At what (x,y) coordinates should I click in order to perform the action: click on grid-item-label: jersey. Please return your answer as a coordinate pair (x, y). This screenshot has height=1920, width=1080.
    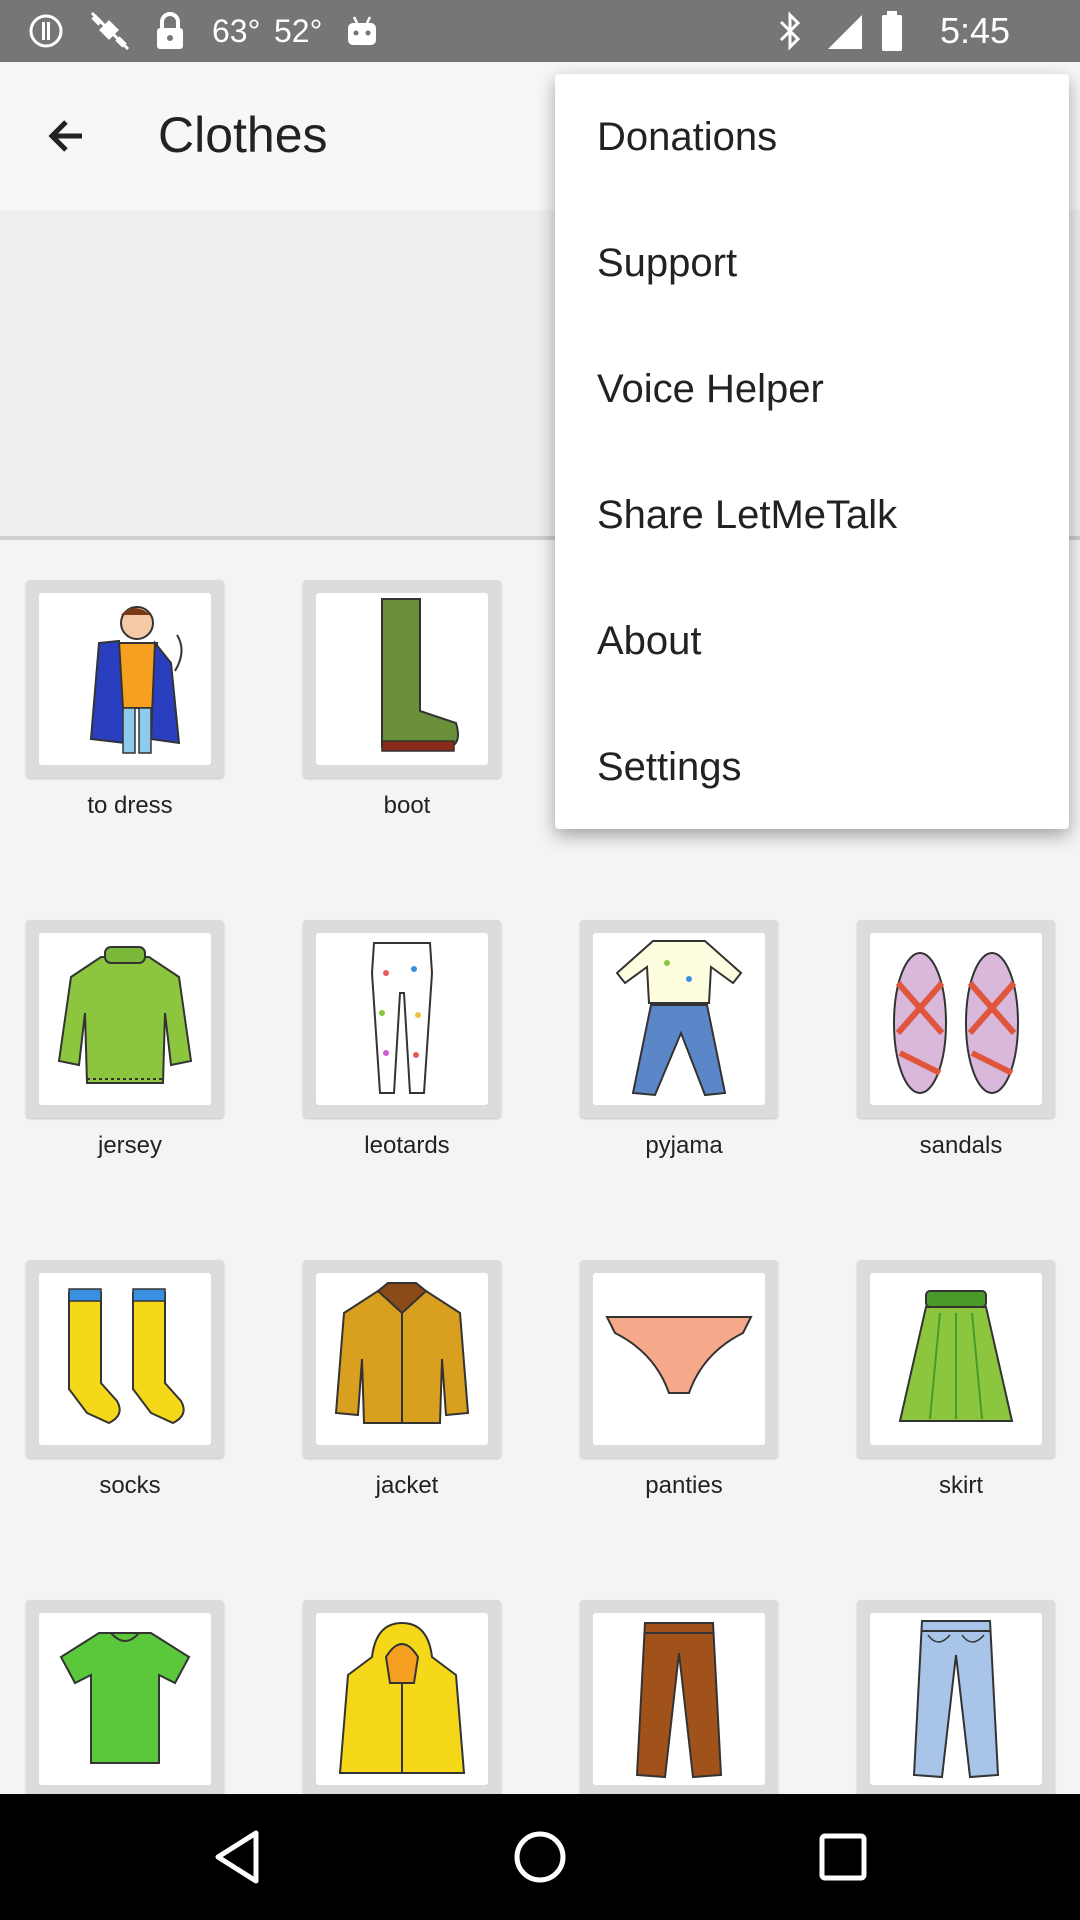
    Looking at the image, I should click on (130, 1145).